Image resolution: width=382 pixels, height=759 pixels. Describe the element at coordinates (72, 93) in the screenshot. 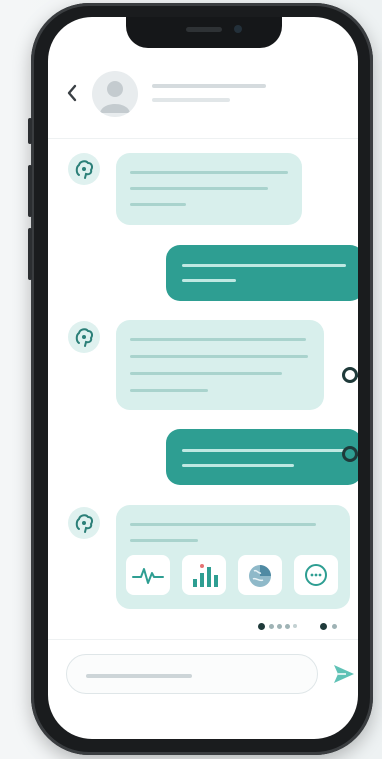

I see `chevron-left-icon` at that location.